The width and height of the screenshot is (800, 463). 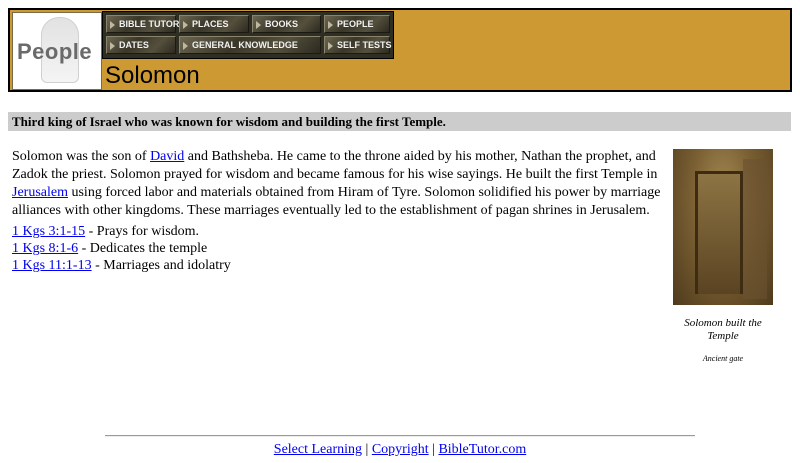 I want to click on gate-doorway-shape, so click(x=719, y=232).